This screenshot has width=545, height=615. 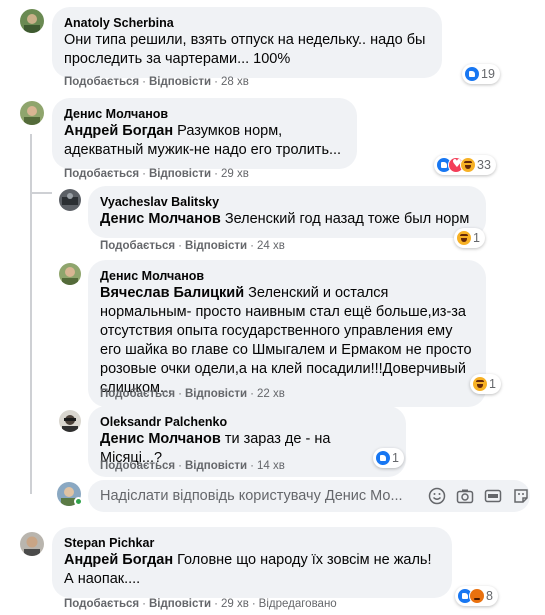 What do you see at coordinates (521, 496) in the screenshot?
I see `sticker-icon` at bounding box center [521, 496].